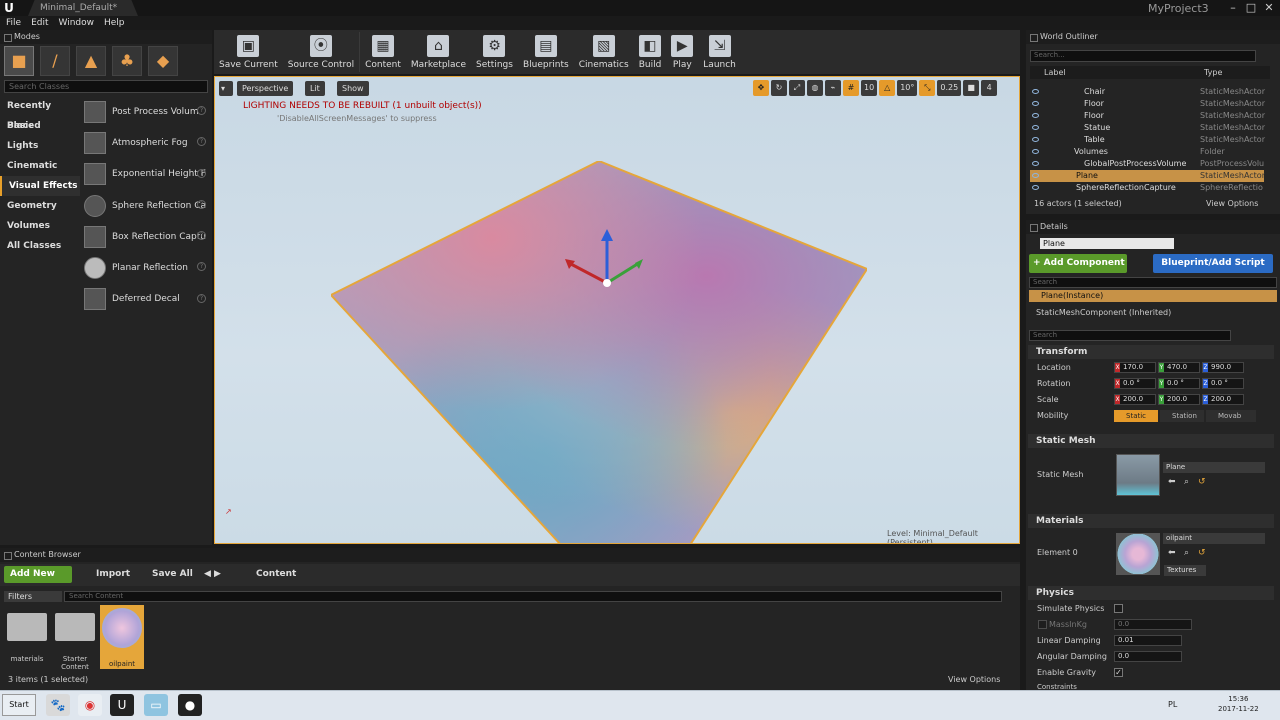  Describe the element at coordinates (265, 88) in the screenshot. I see `perspective-button: Perspective` at that location.